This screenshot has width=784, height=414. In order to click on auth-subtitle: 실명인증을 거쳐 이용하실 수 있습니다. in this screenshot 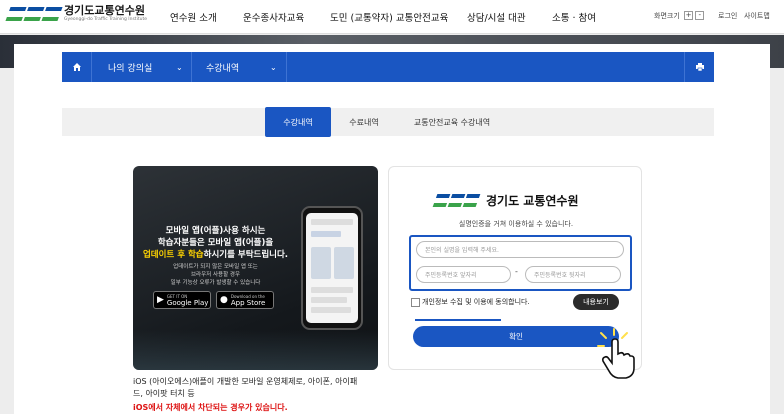, I will do `click(516, 224)`.